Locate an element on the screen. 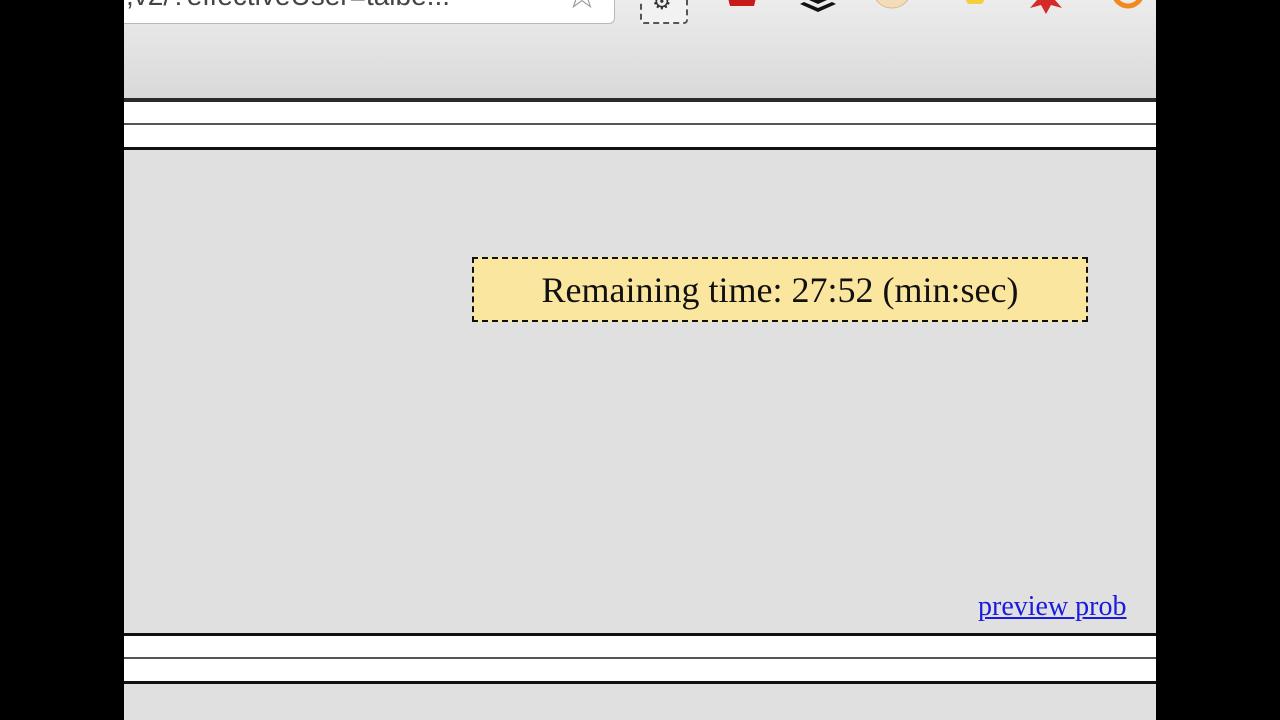 The height and width of the screenshot is (720, 1280). header-rule-bottom is located at coordinates (640, 148).